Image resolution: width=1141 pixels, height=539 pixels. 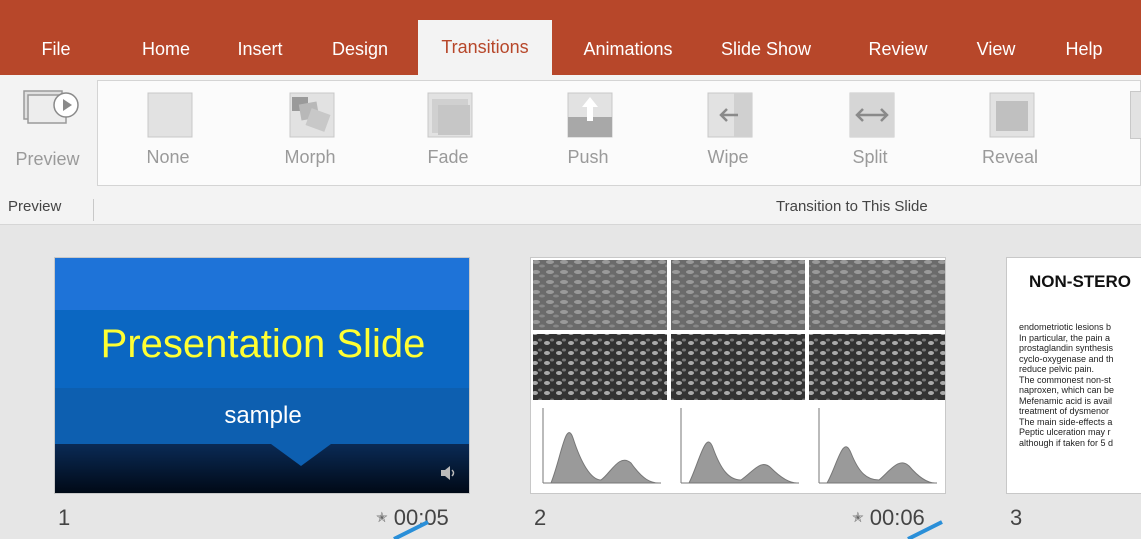 I want to click on transition-split: Split, so click(x=870, y=133).